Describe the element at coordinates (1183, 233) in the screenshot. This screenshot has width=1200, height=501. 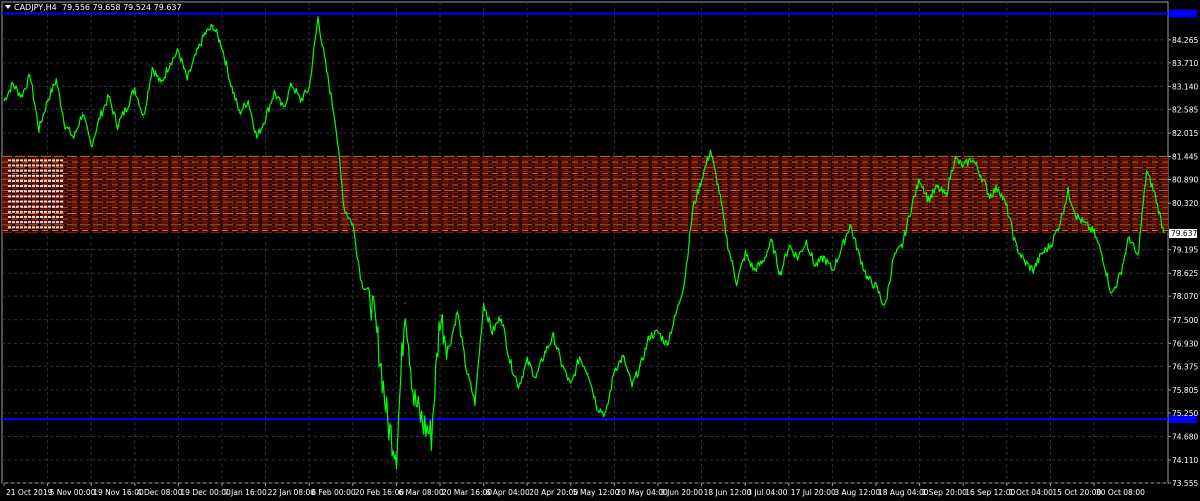
I see `price-tag: 79.637` at that location.